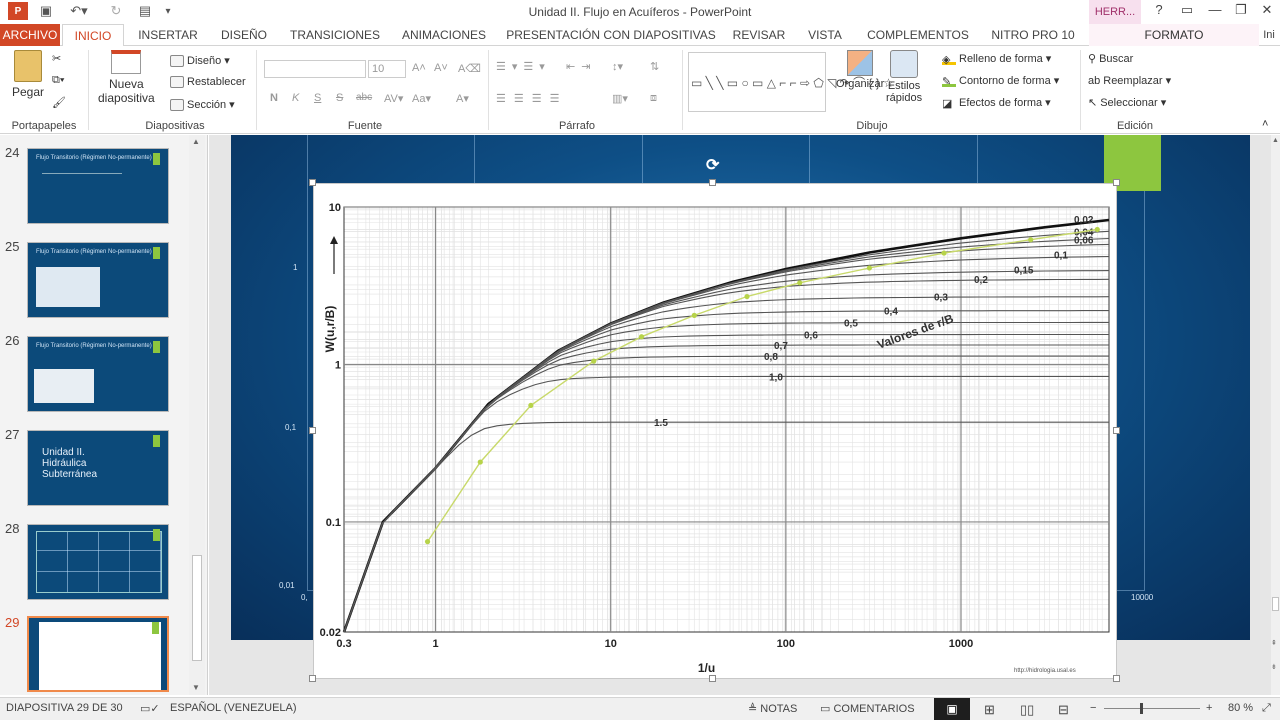 This screenshot has width=1280, height=720. What do you see at coordinates (531, 98) in the screenshot?
I see `align-buttons: ☰☰☰☰` at bounding box center [531, 98].